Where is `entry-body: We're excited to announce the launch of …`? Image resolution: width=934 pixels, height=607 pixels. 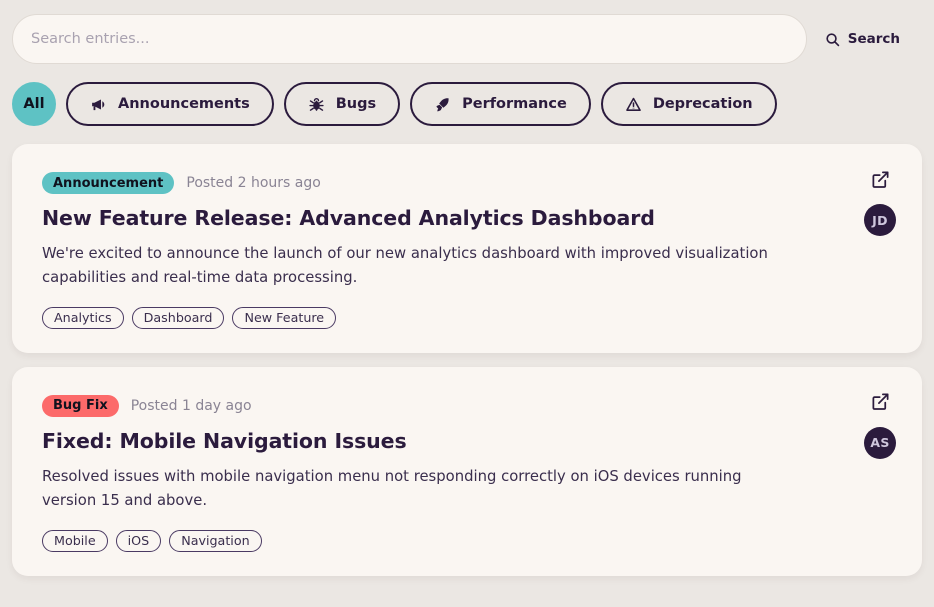 entry-body: We're excited to announce the launch of … is located at coordinates (405, 266).